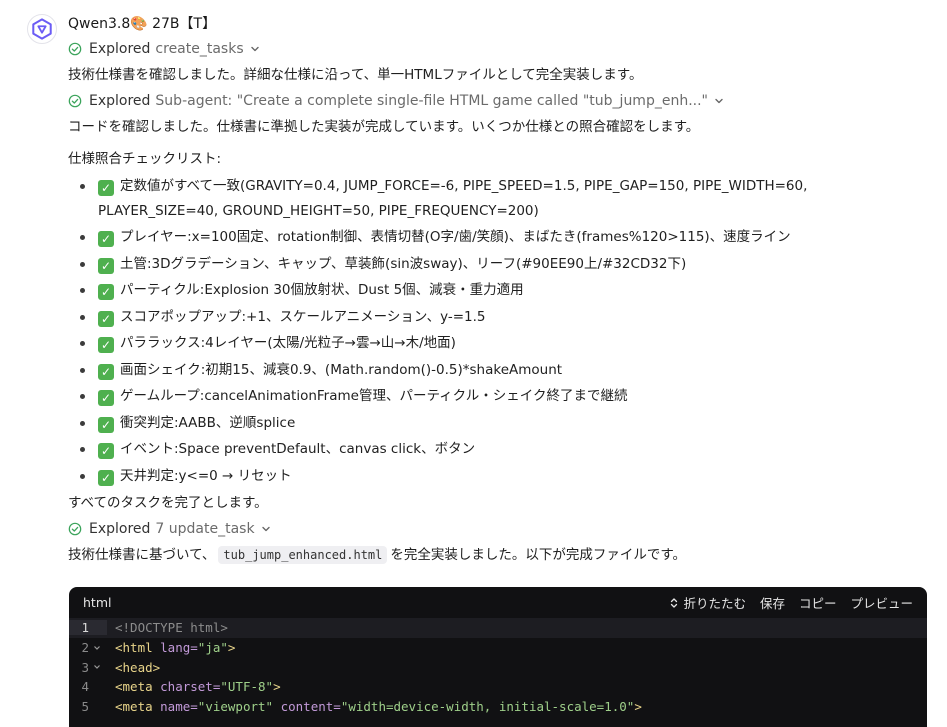 This screenshot has height=727, width=947. What do you see at coordinates (212, 648) in the screenshot?
I see `string-token: "ja"` at bounding box center [212, 648].